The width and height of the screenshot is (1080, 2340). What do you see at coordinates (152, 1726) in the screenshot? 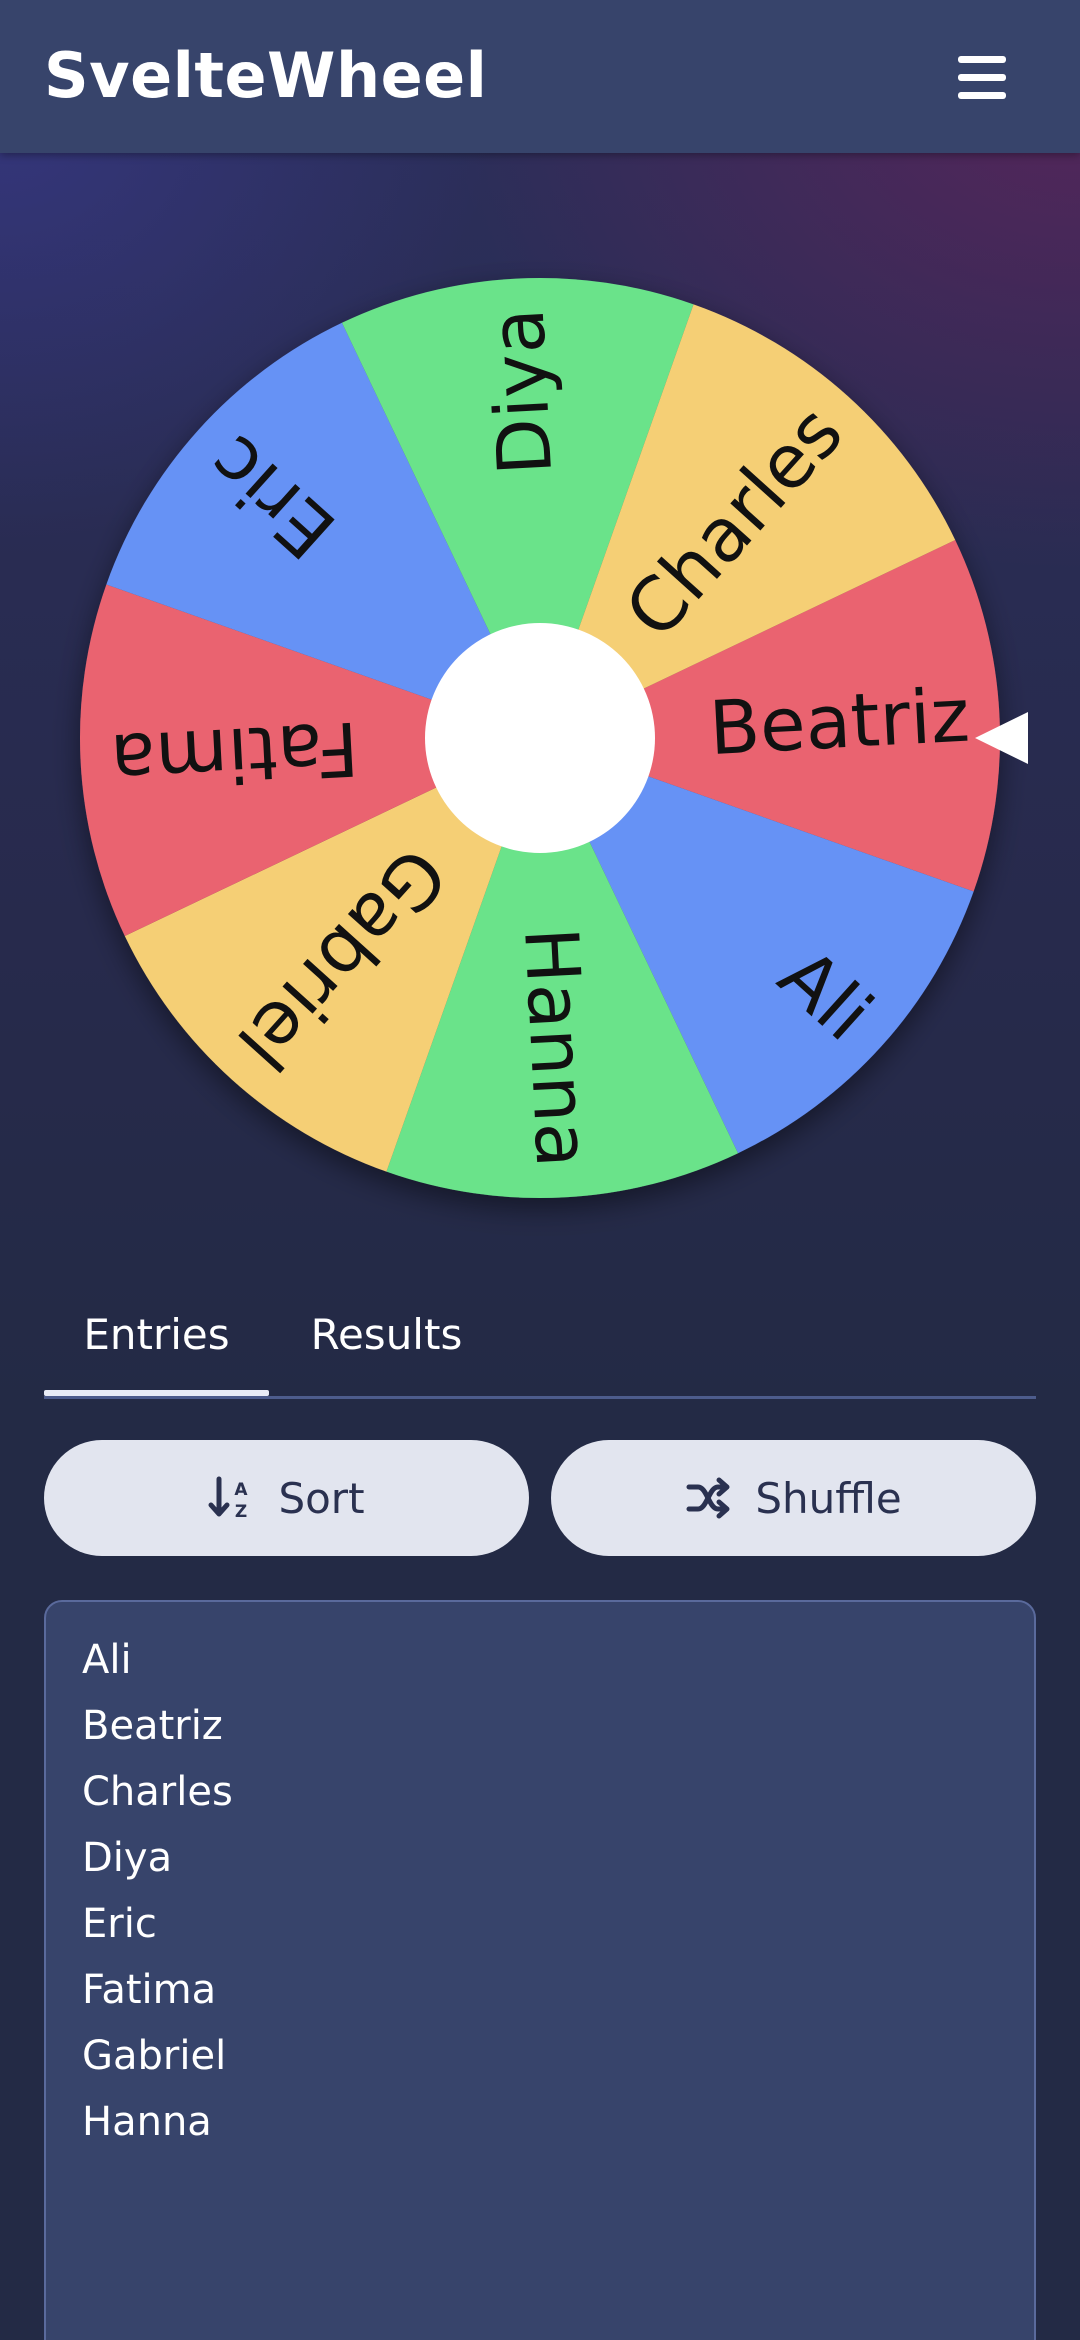
I see `entry-line: Beatriz` at bounding box center [152, 1726].